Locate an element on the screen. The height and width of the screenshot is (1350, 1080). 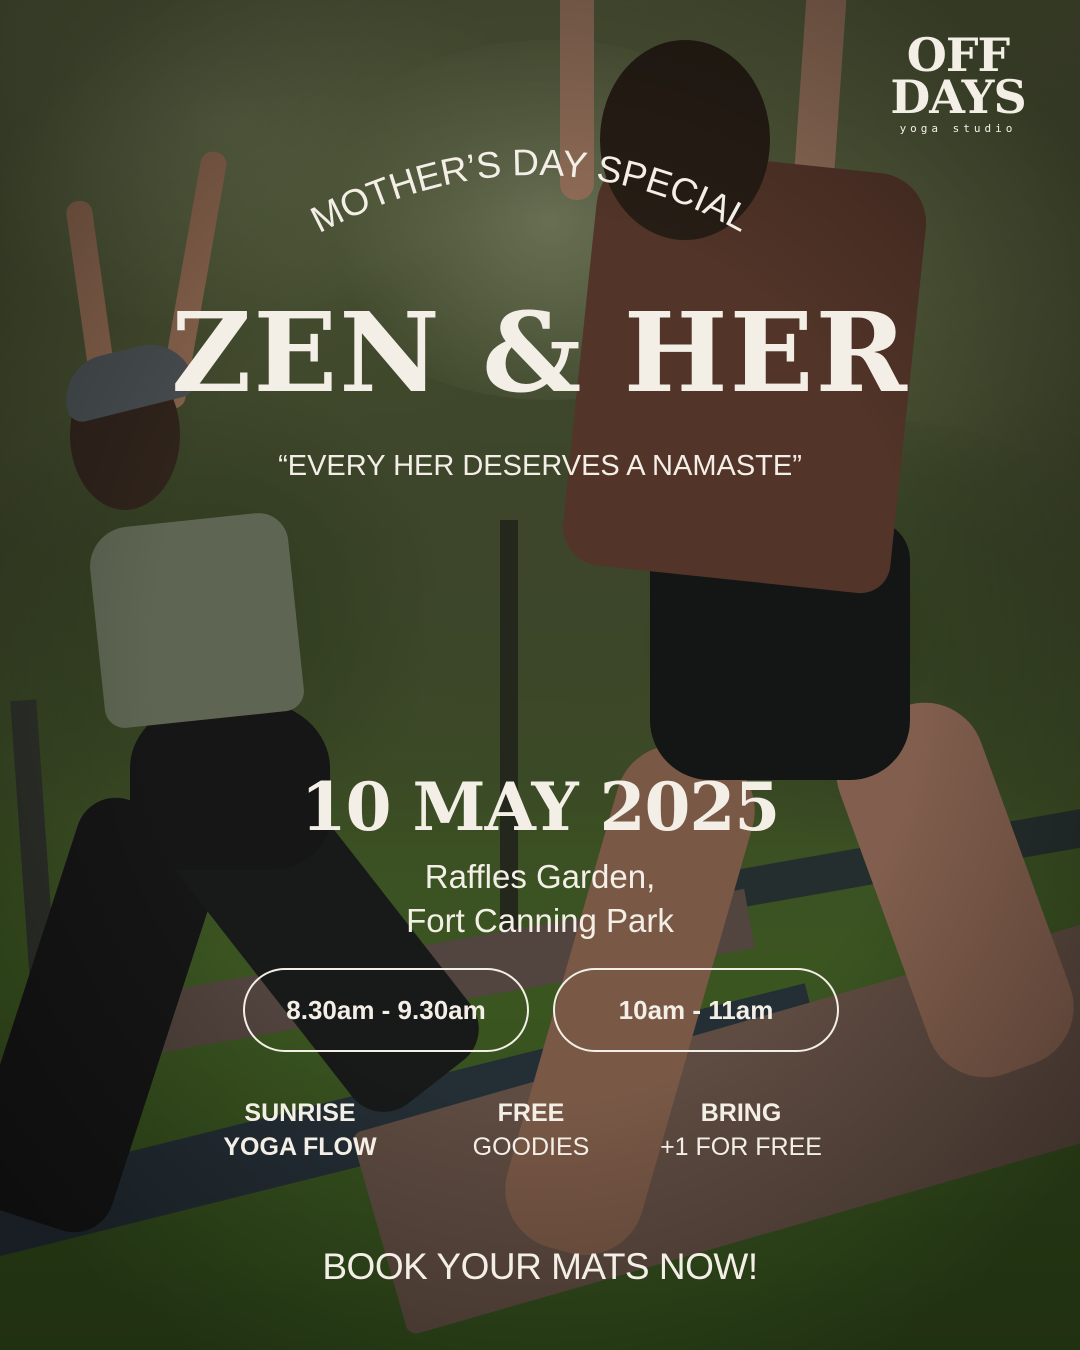
feature-line-2: GOODIES is located at coordinates (531, 1147).